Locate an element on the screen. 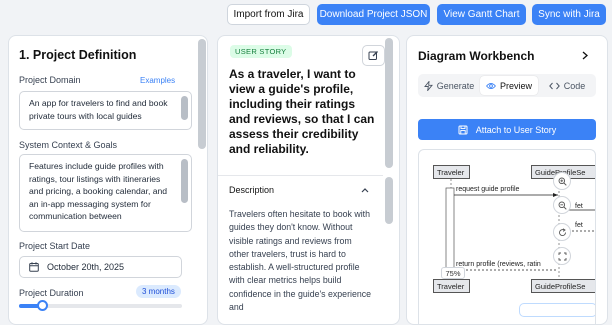  chevron-up-icon is located at coordinates (365, 190).